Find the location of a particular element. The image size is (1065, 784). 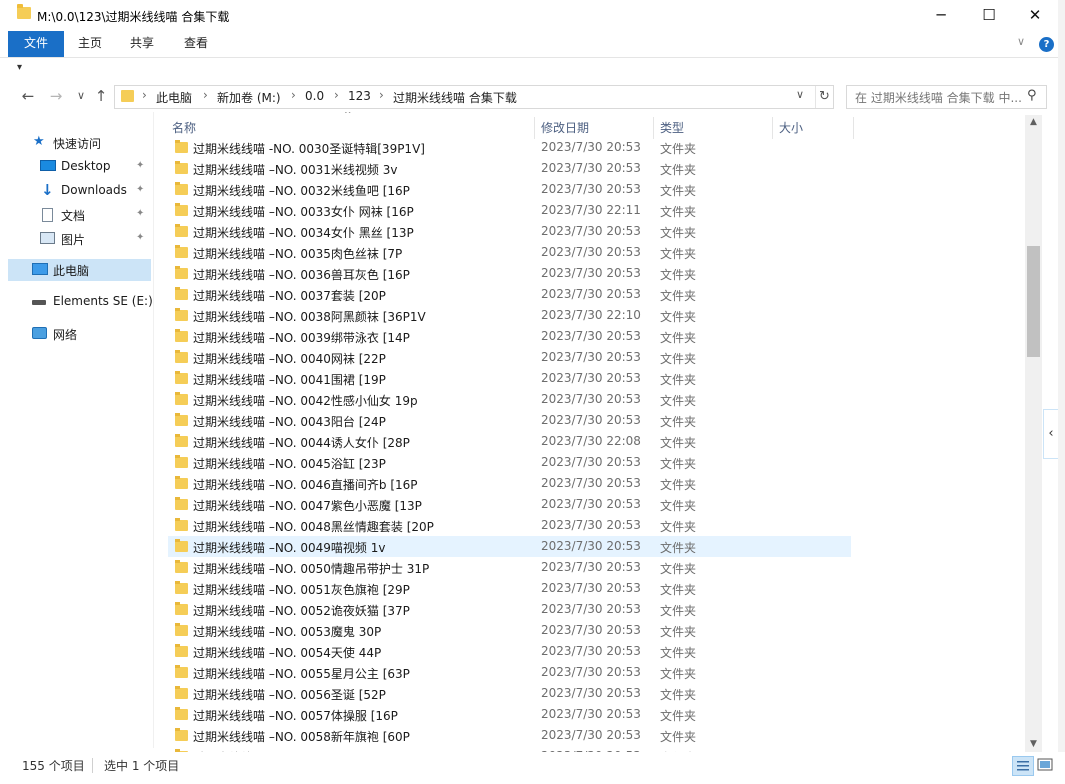

close-button: ✕ is located at coordinates (1035, 15).